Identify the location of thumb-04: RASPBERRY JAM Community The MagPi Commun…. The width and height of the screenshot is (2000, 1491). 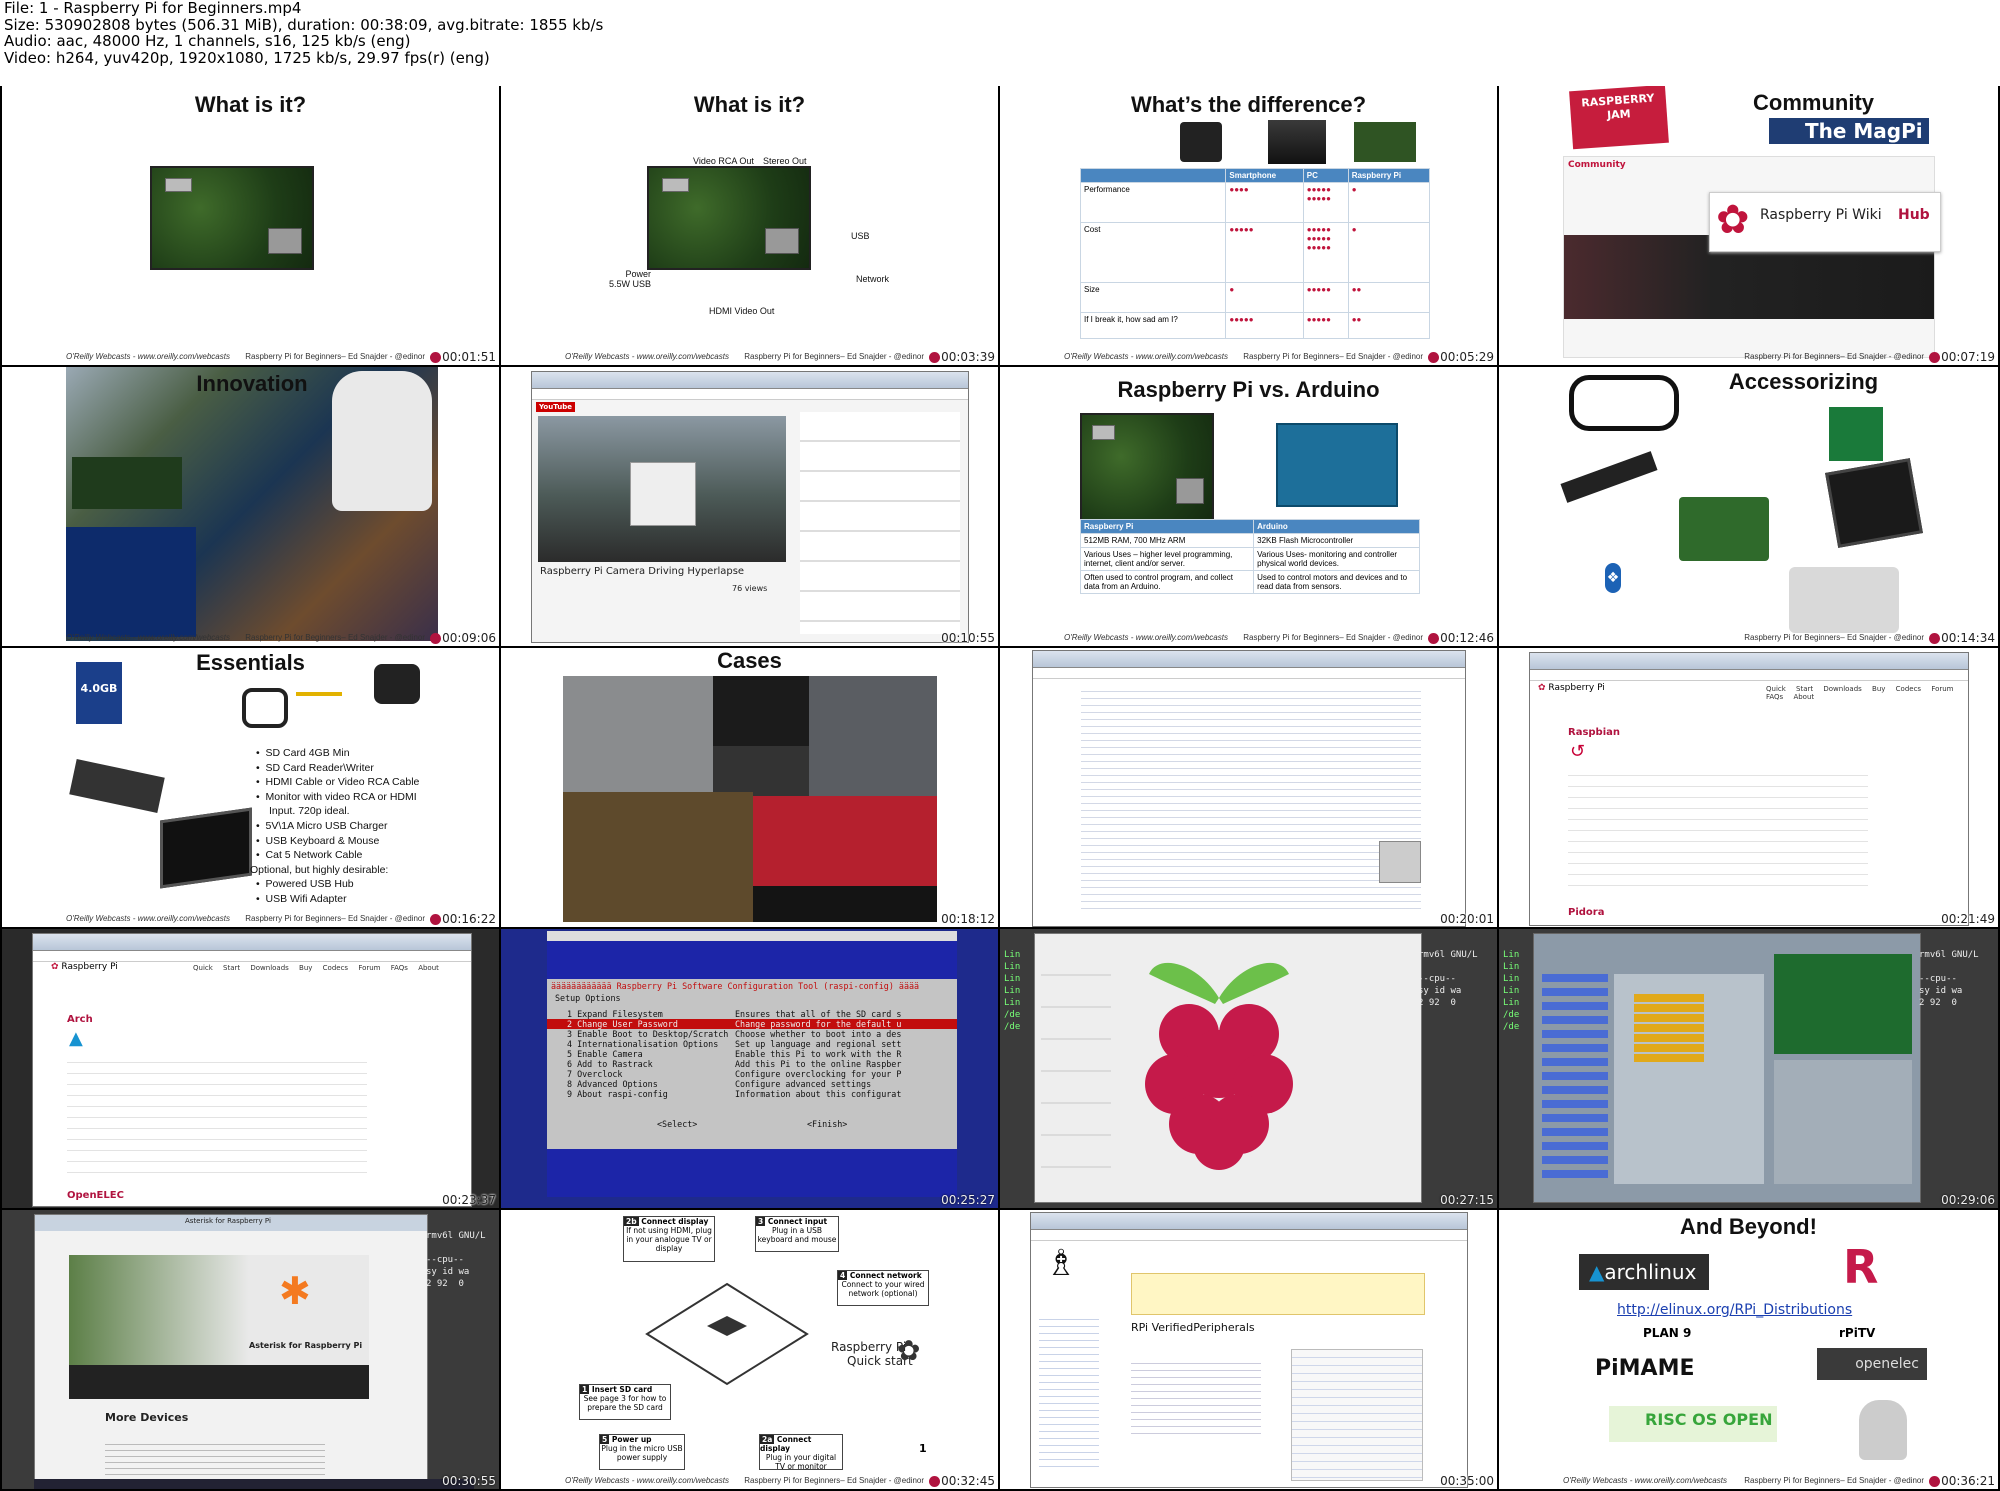
(1748, 225).